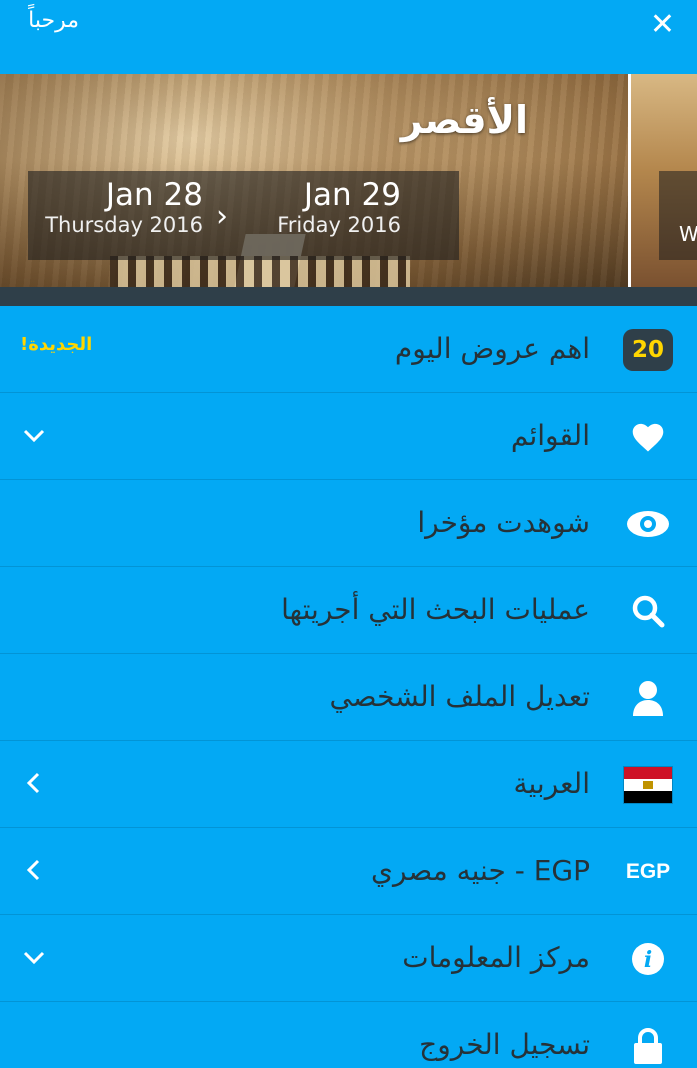  Describe the element at coordinates (339, 225) in the screenshot. I see `check-out-weekday: Friday 2016` at that location.